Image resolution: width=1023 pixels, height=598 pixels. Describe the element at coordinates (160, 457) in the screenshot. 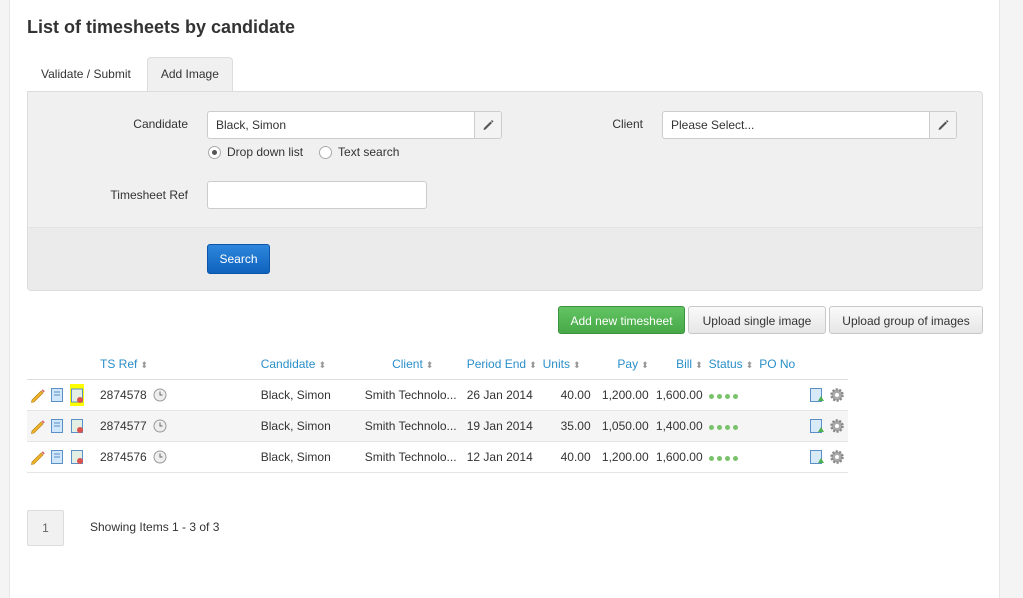

I see `clock-icon` at that location.